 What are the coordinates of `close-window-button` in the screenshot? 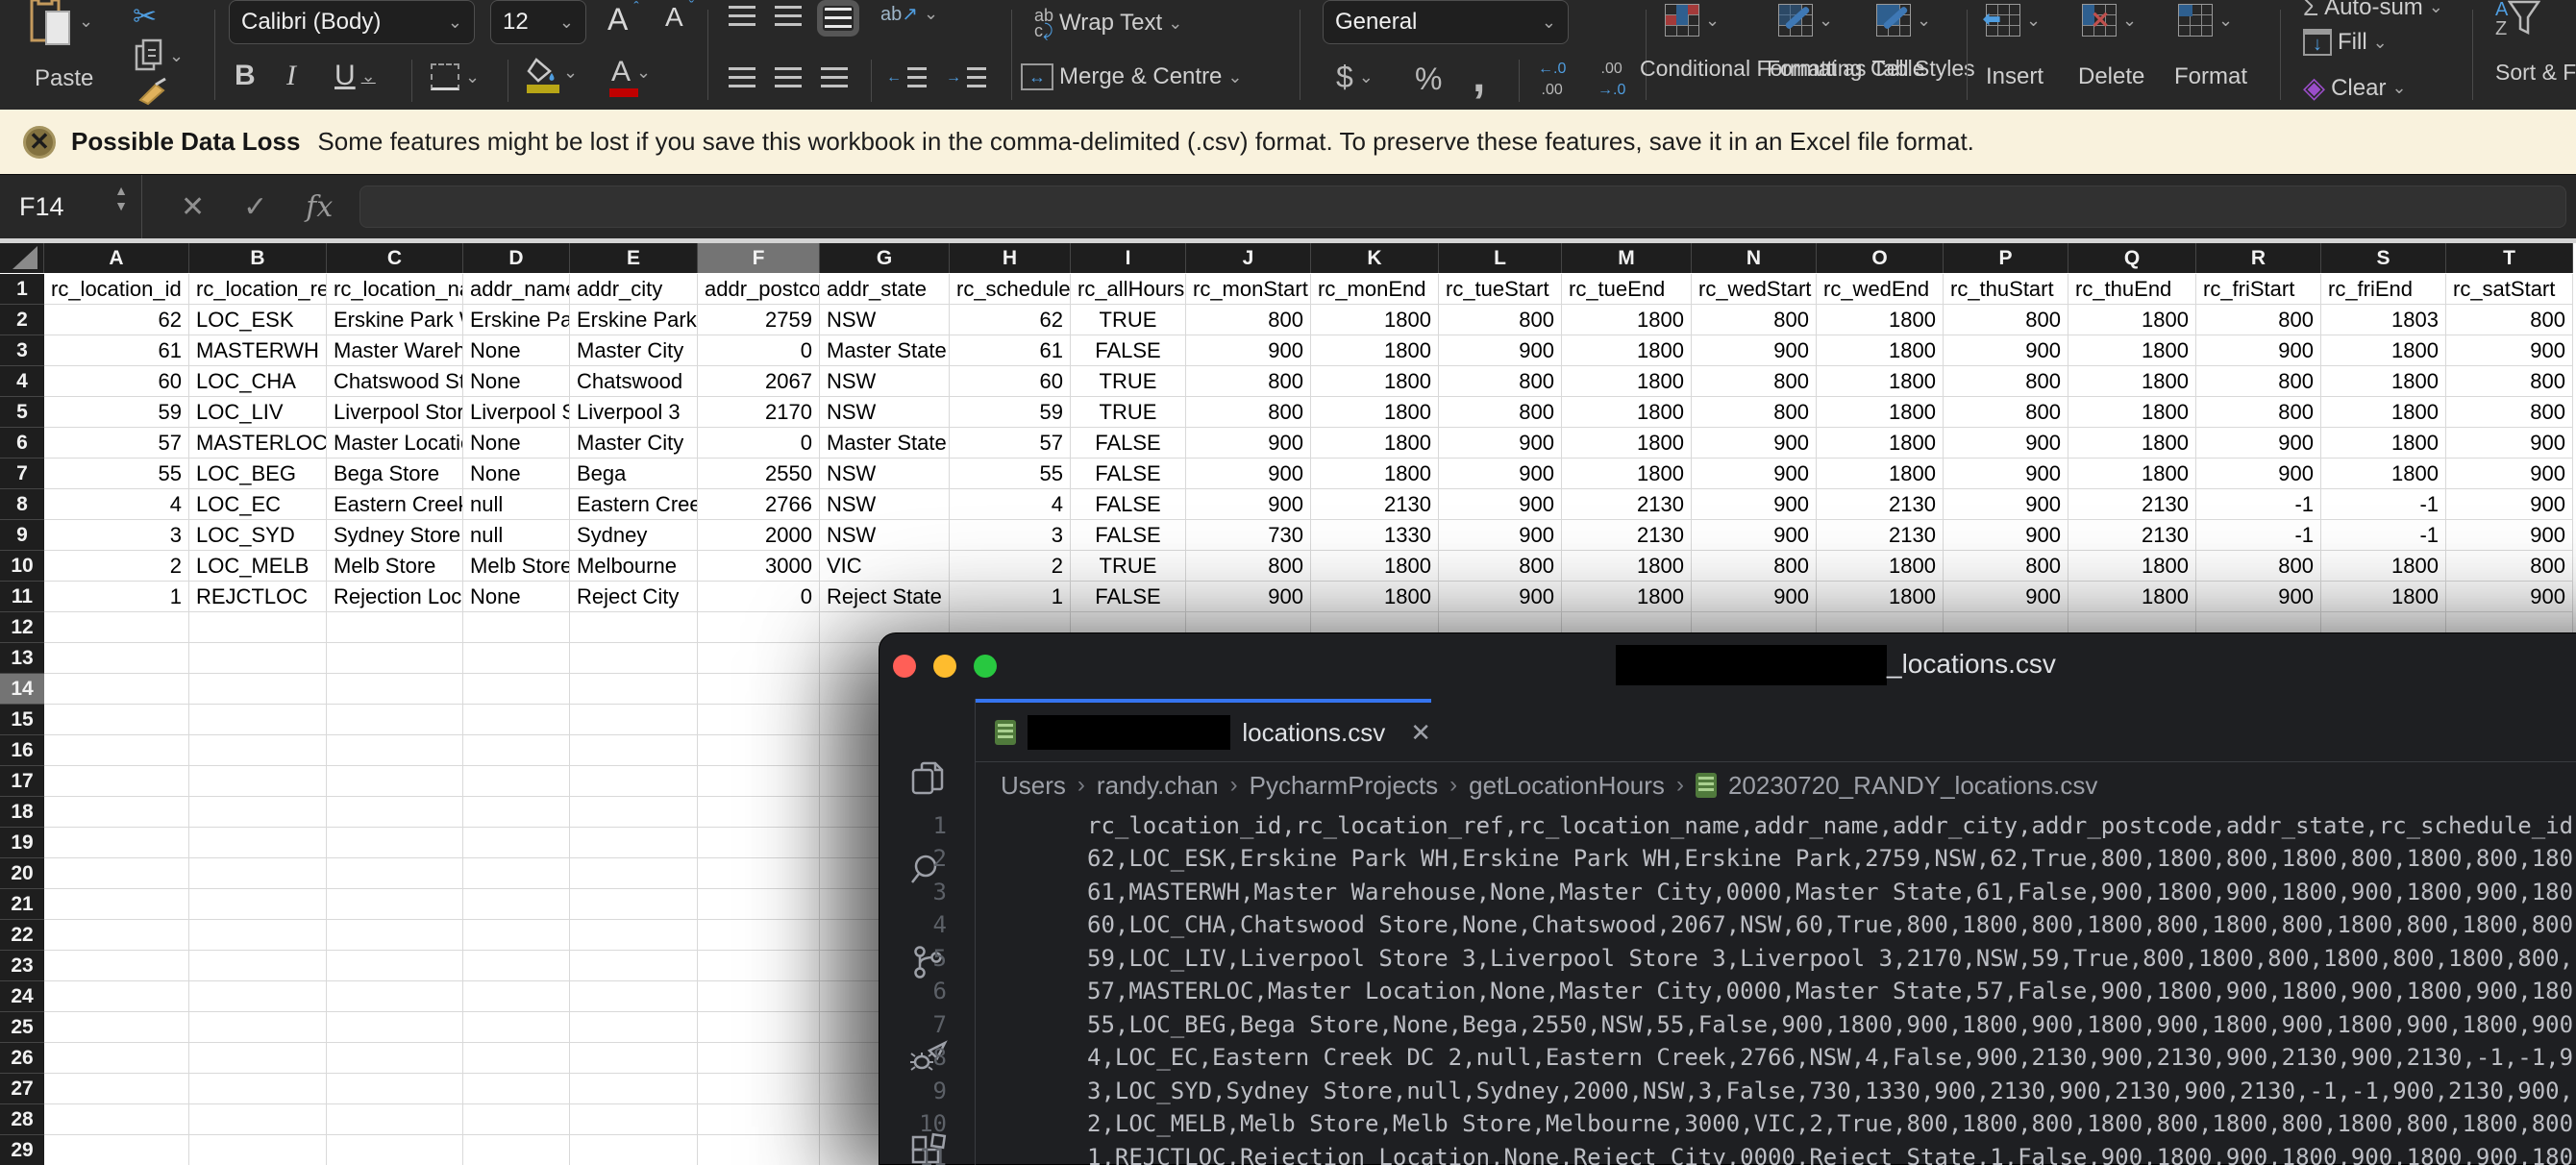 It's located at (905, 666).